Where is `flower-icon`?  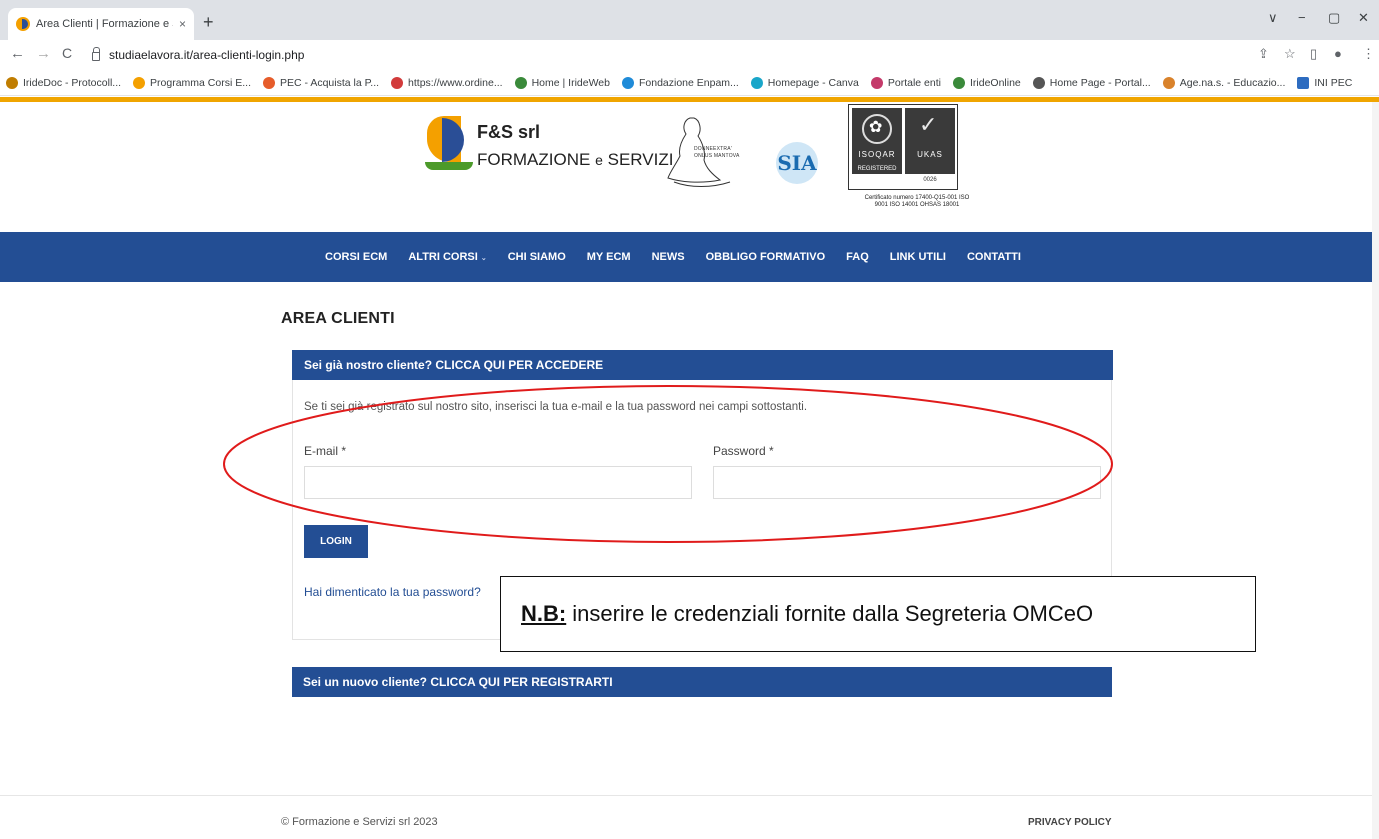 flower-icon is located at coordinates (877, 129).